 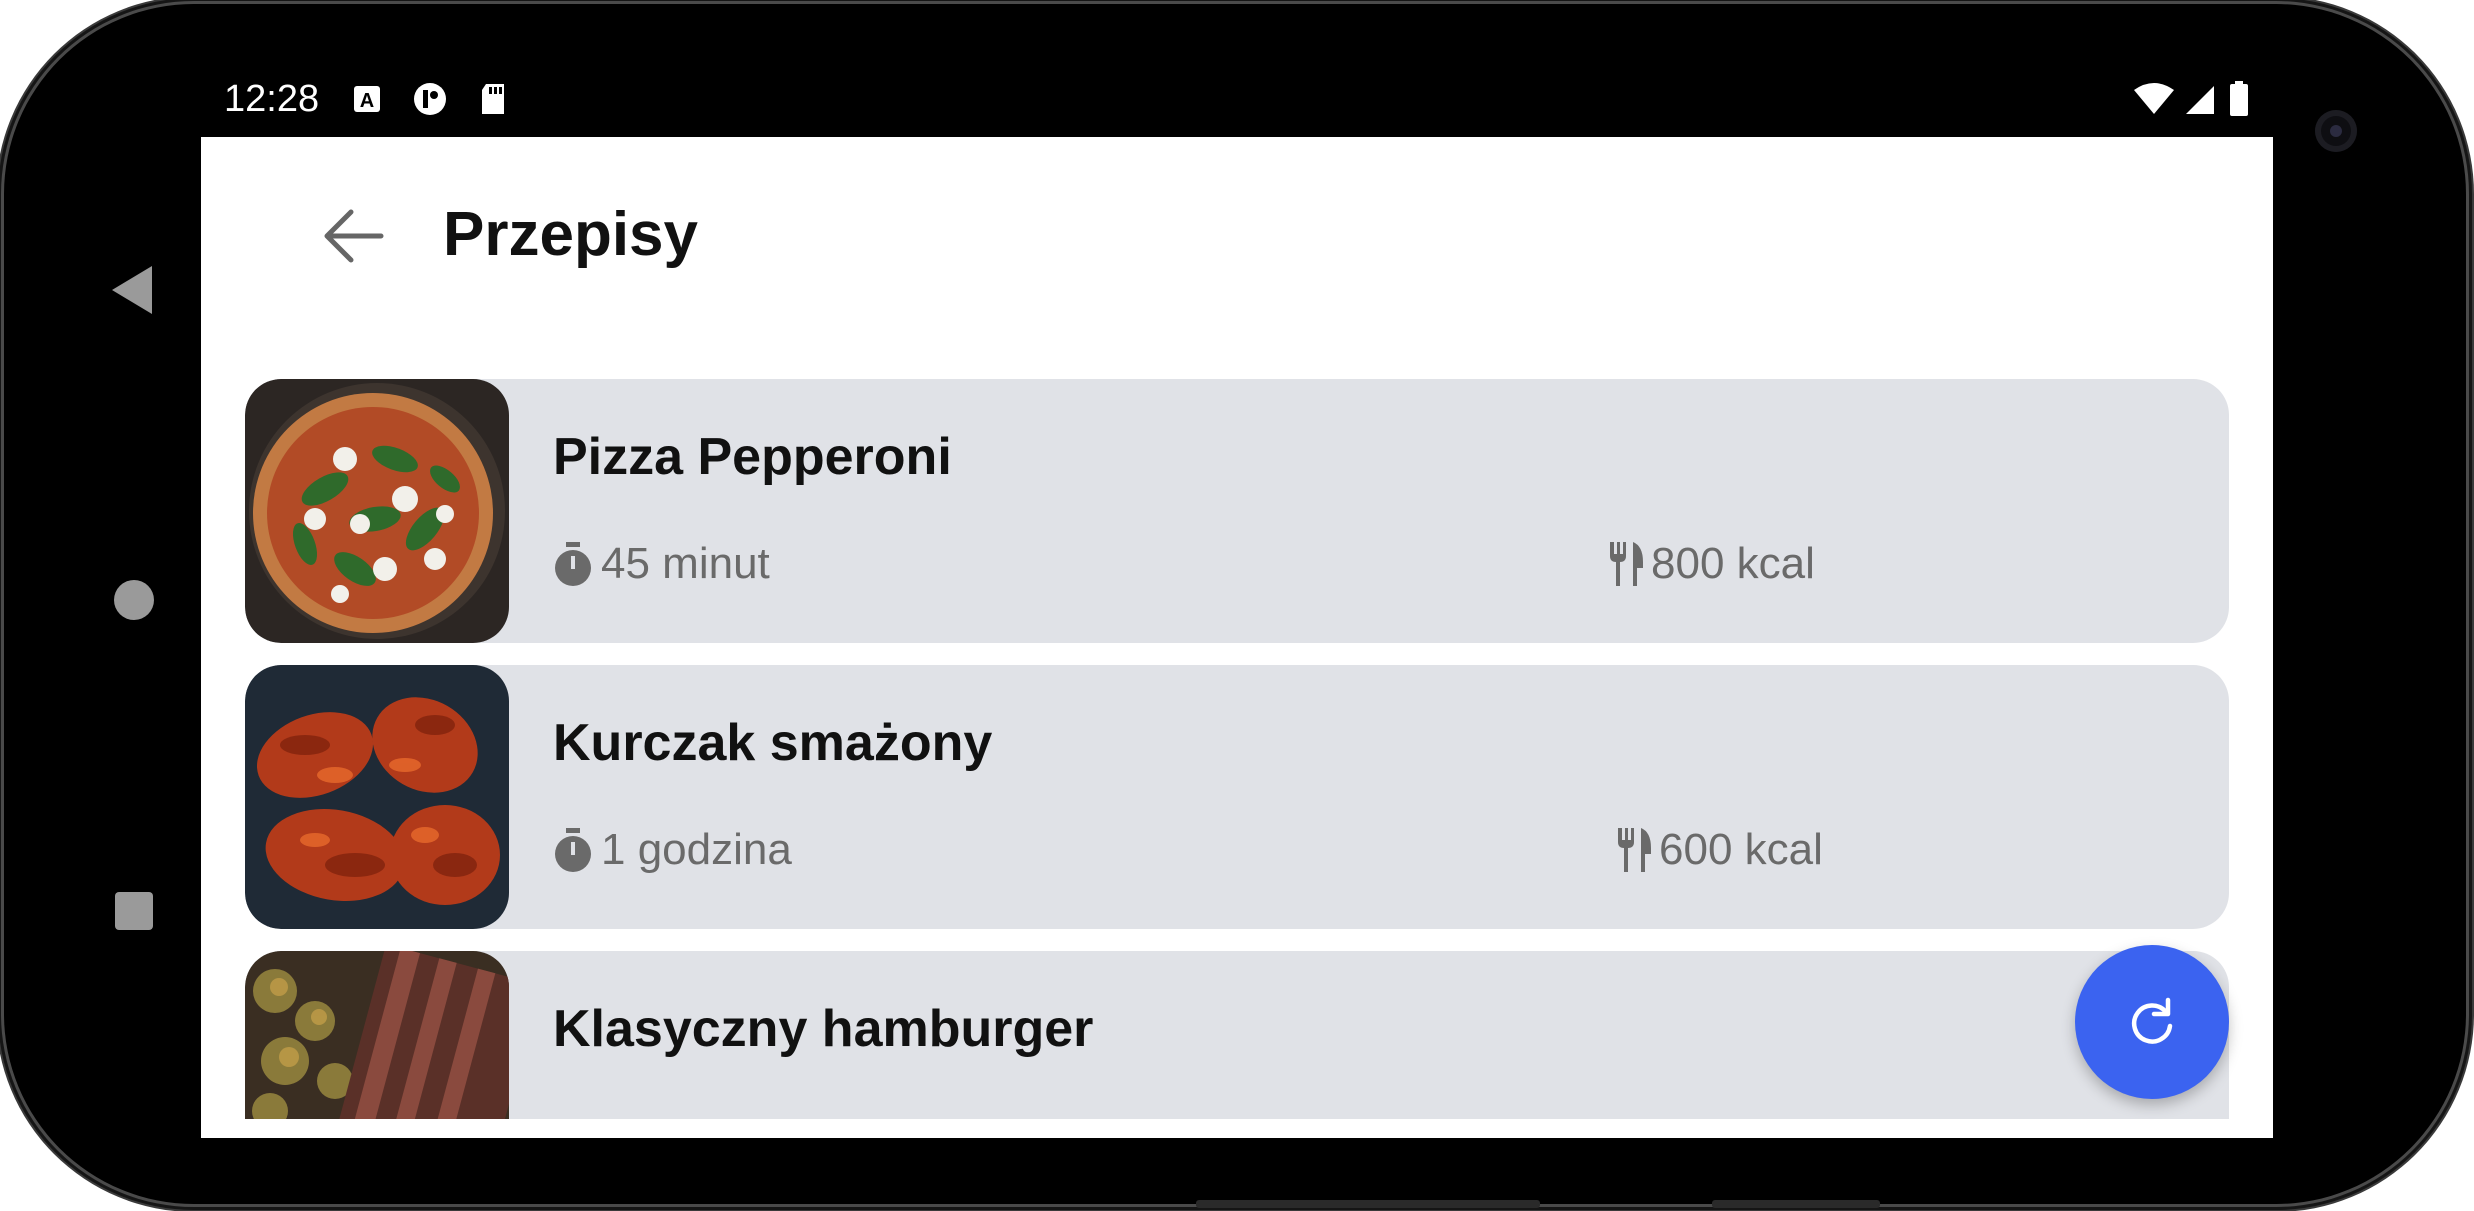 What do you see at coordinates (2239, 100) in the screenshot?
I see `battery-icon` at bounding box center [2239, 100].